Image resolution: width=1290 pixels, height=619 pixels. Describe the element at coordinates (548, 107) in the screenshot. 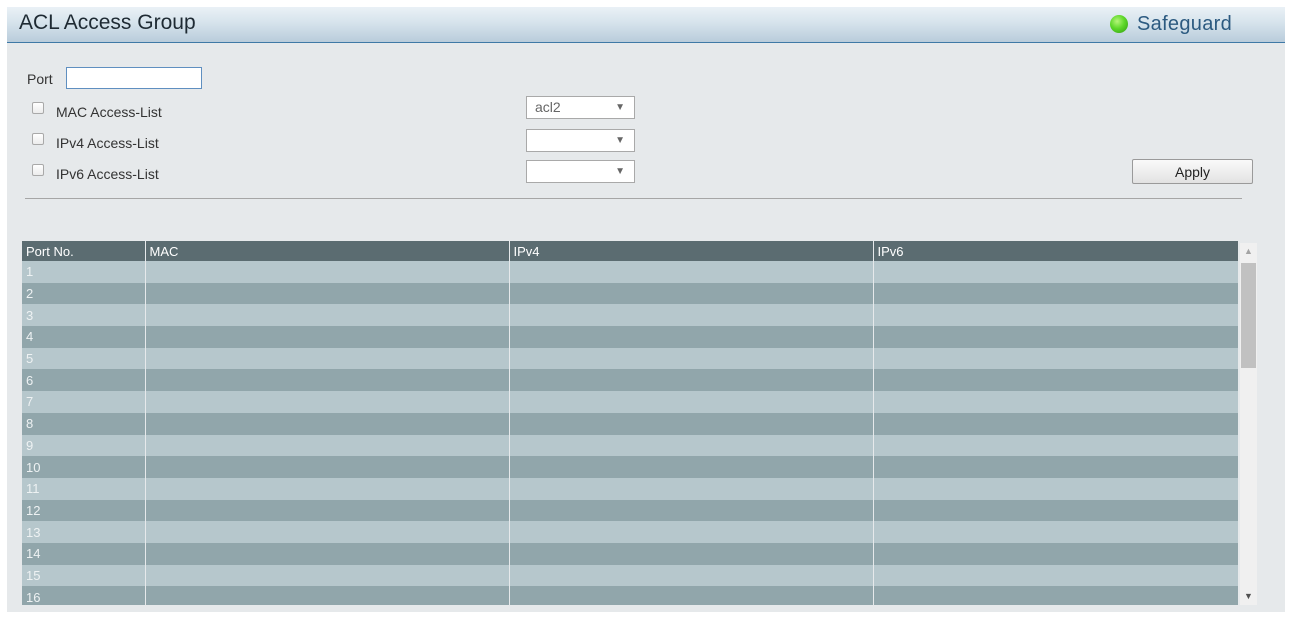

I see `mac-access-list-value: acl2` at that location.